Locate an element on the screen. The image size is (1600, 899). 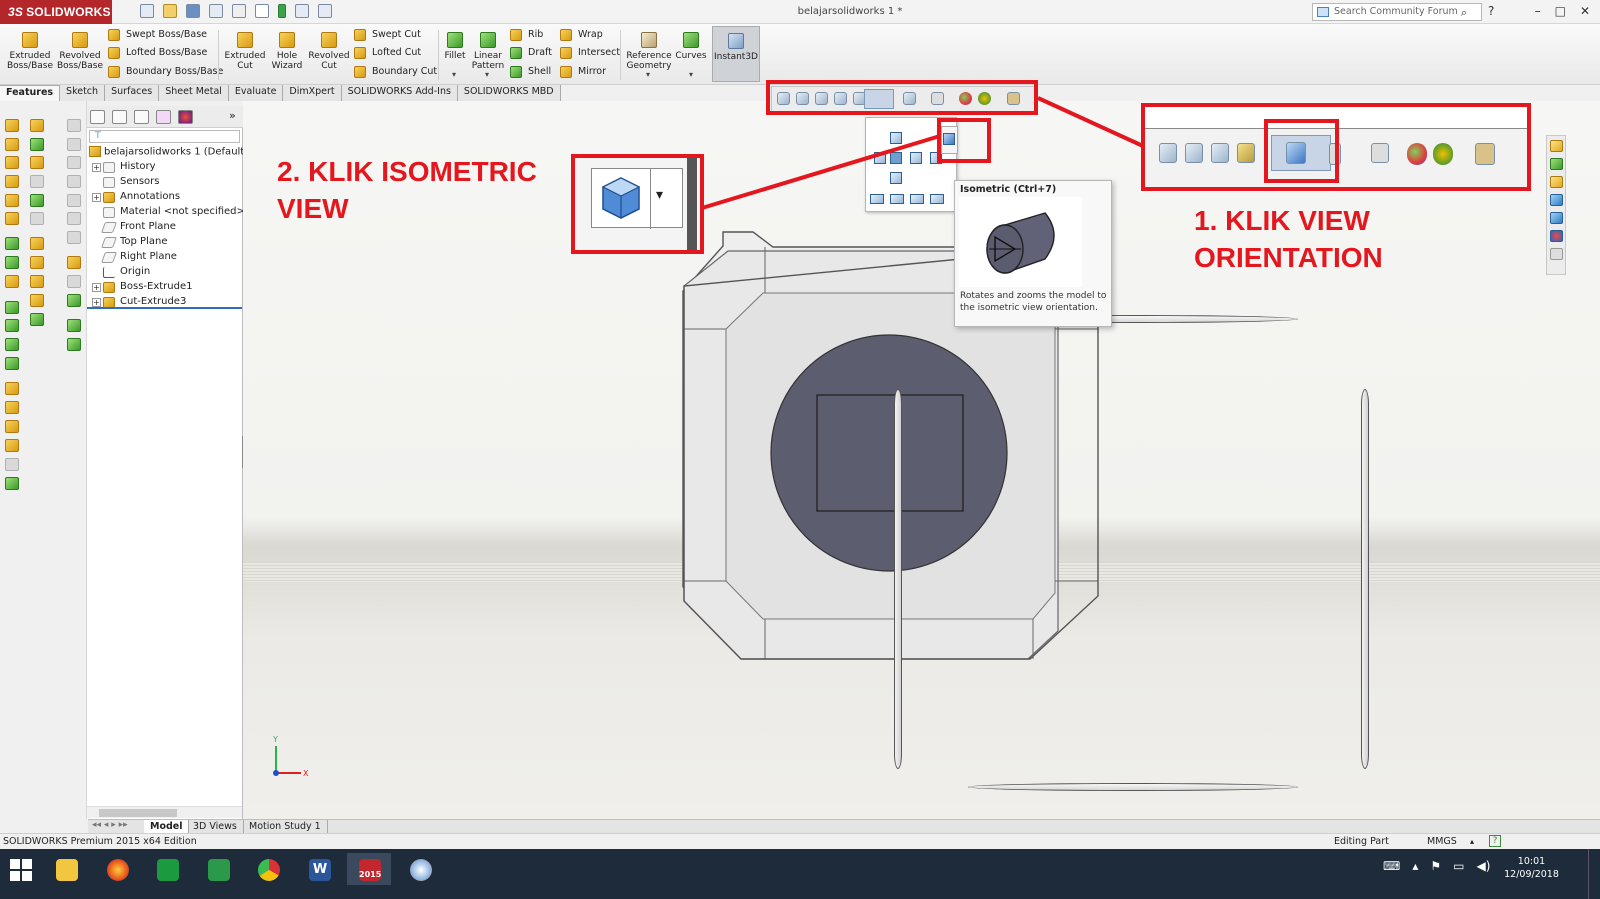
reference-tool-icon is located at coordinates (12, 388).